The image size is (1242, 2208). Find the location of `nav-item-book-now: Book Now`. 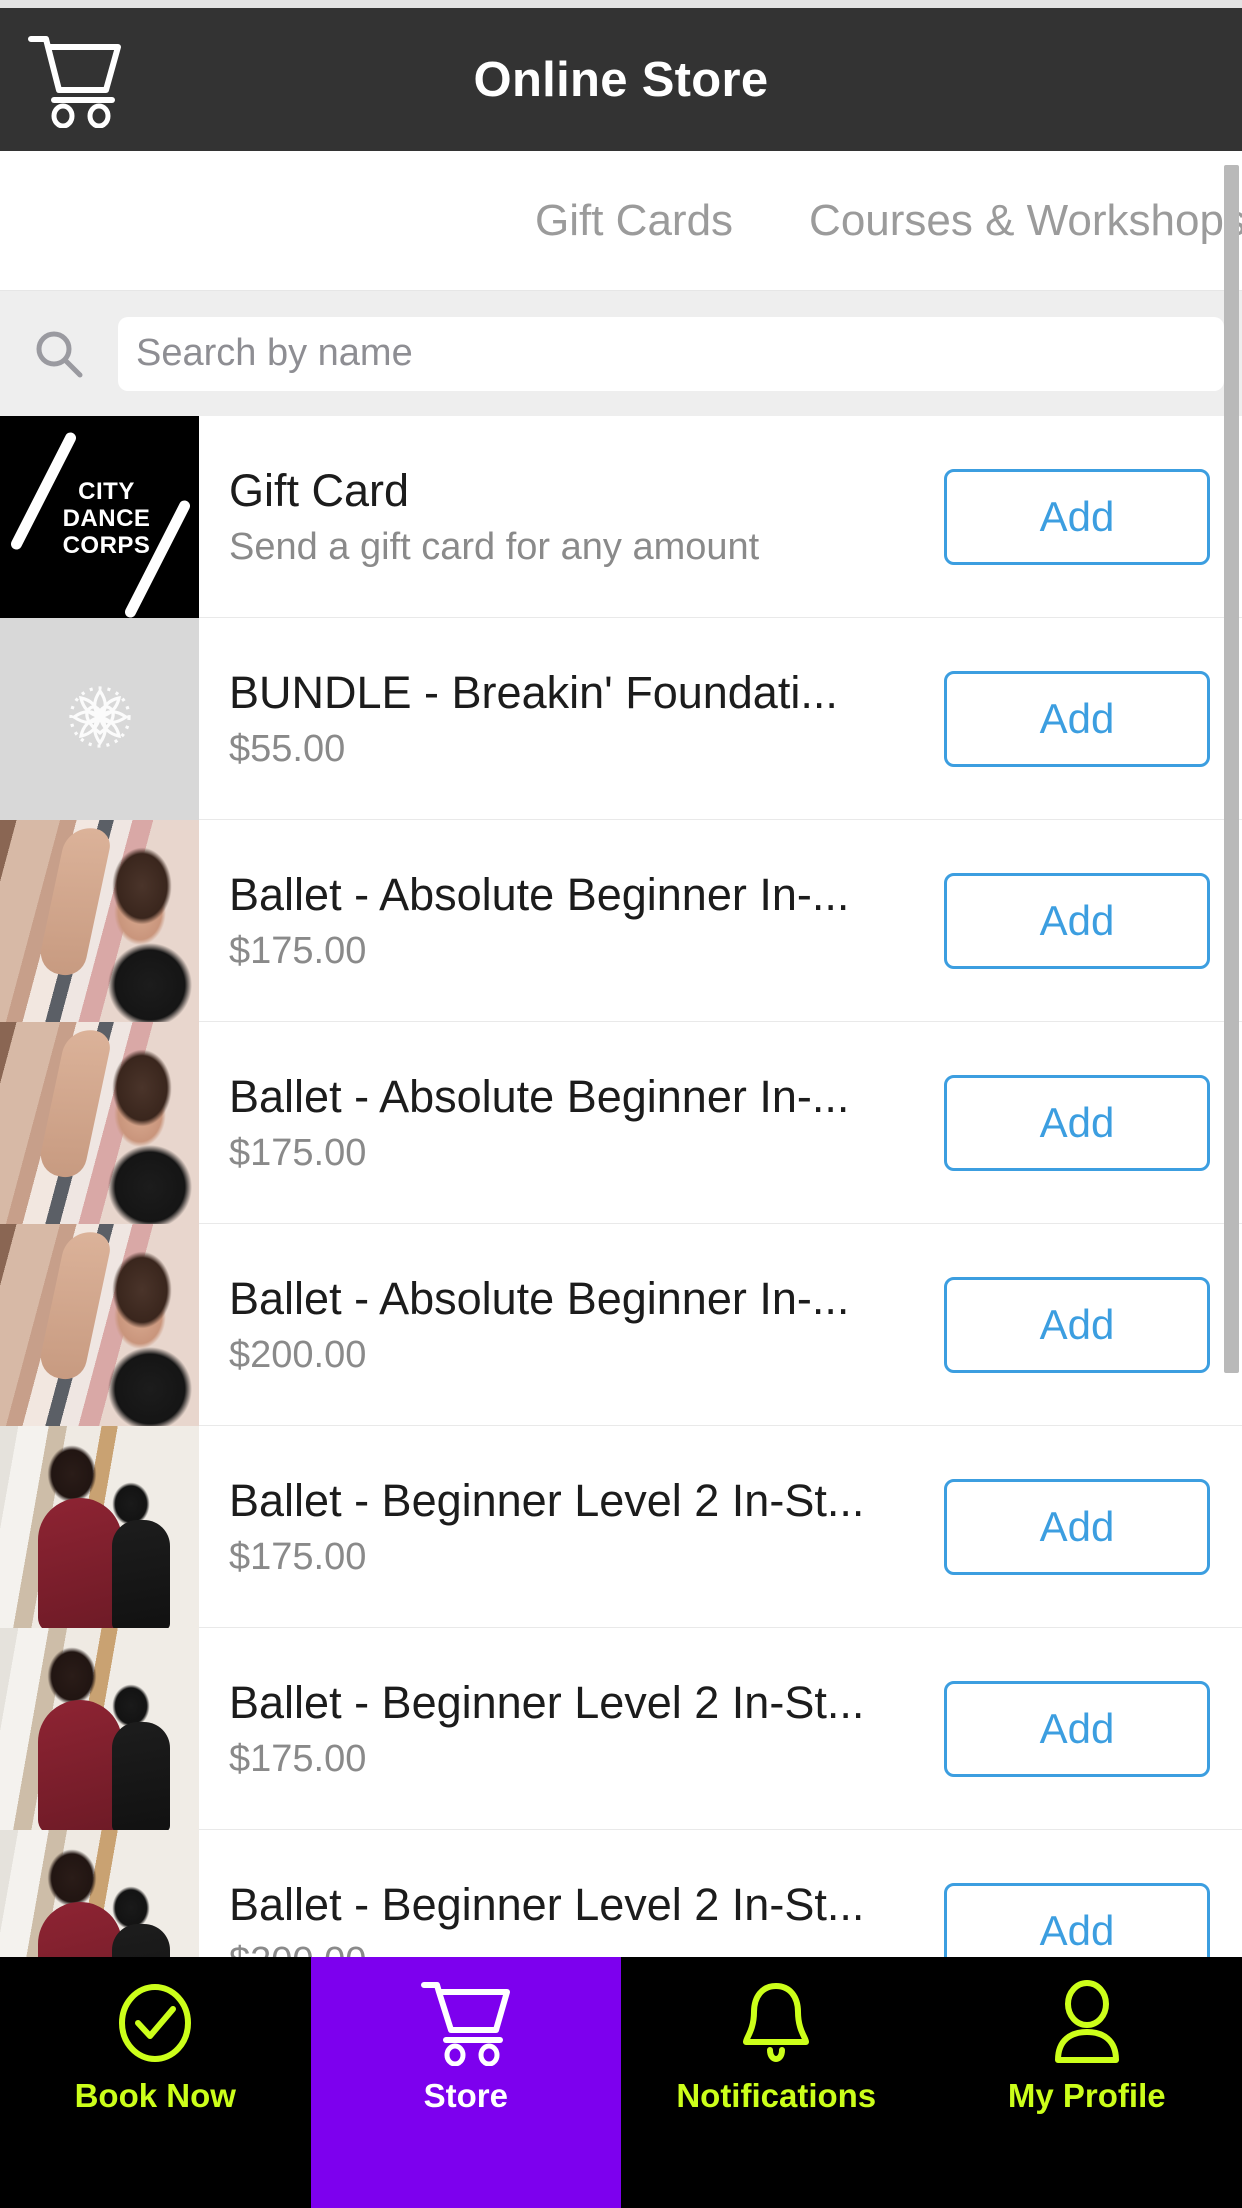

nav-item-book-now: Book Now is located at coordinates (155, 2082).